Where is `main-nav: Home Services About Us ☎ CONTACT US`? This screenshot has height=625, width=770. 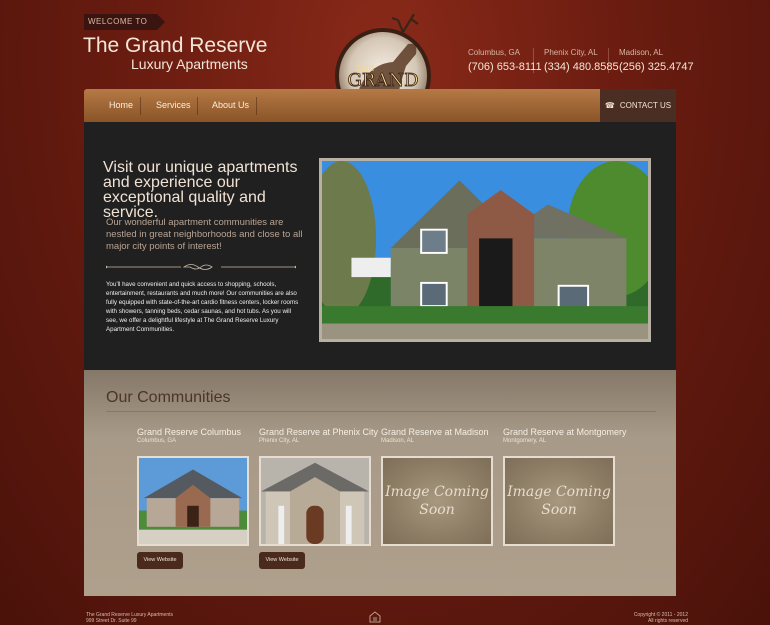
main-nav: Home Services About Us ☎ CONTACT US is located at coordinates (380, 105).